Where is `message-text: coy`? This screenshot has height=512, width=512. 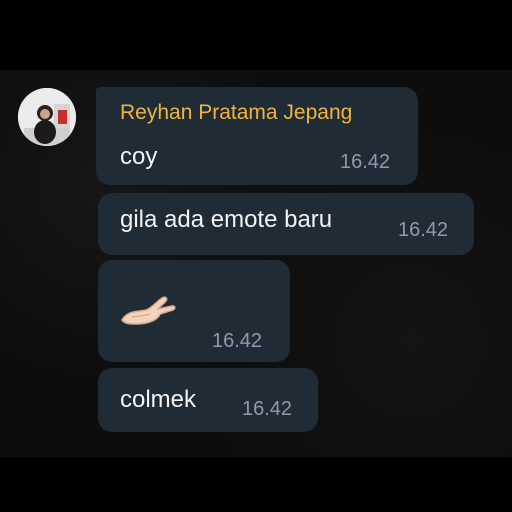
message-text: coy is located at coordinates (139, 156).